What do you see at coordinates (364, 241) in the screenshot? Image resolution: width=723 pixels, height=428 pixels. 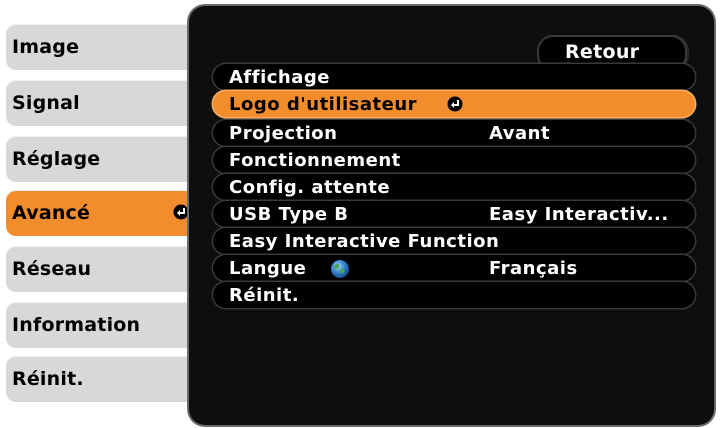 I see `menu-item-label: Easy Interactive Function` at bounding box center [364, 241].